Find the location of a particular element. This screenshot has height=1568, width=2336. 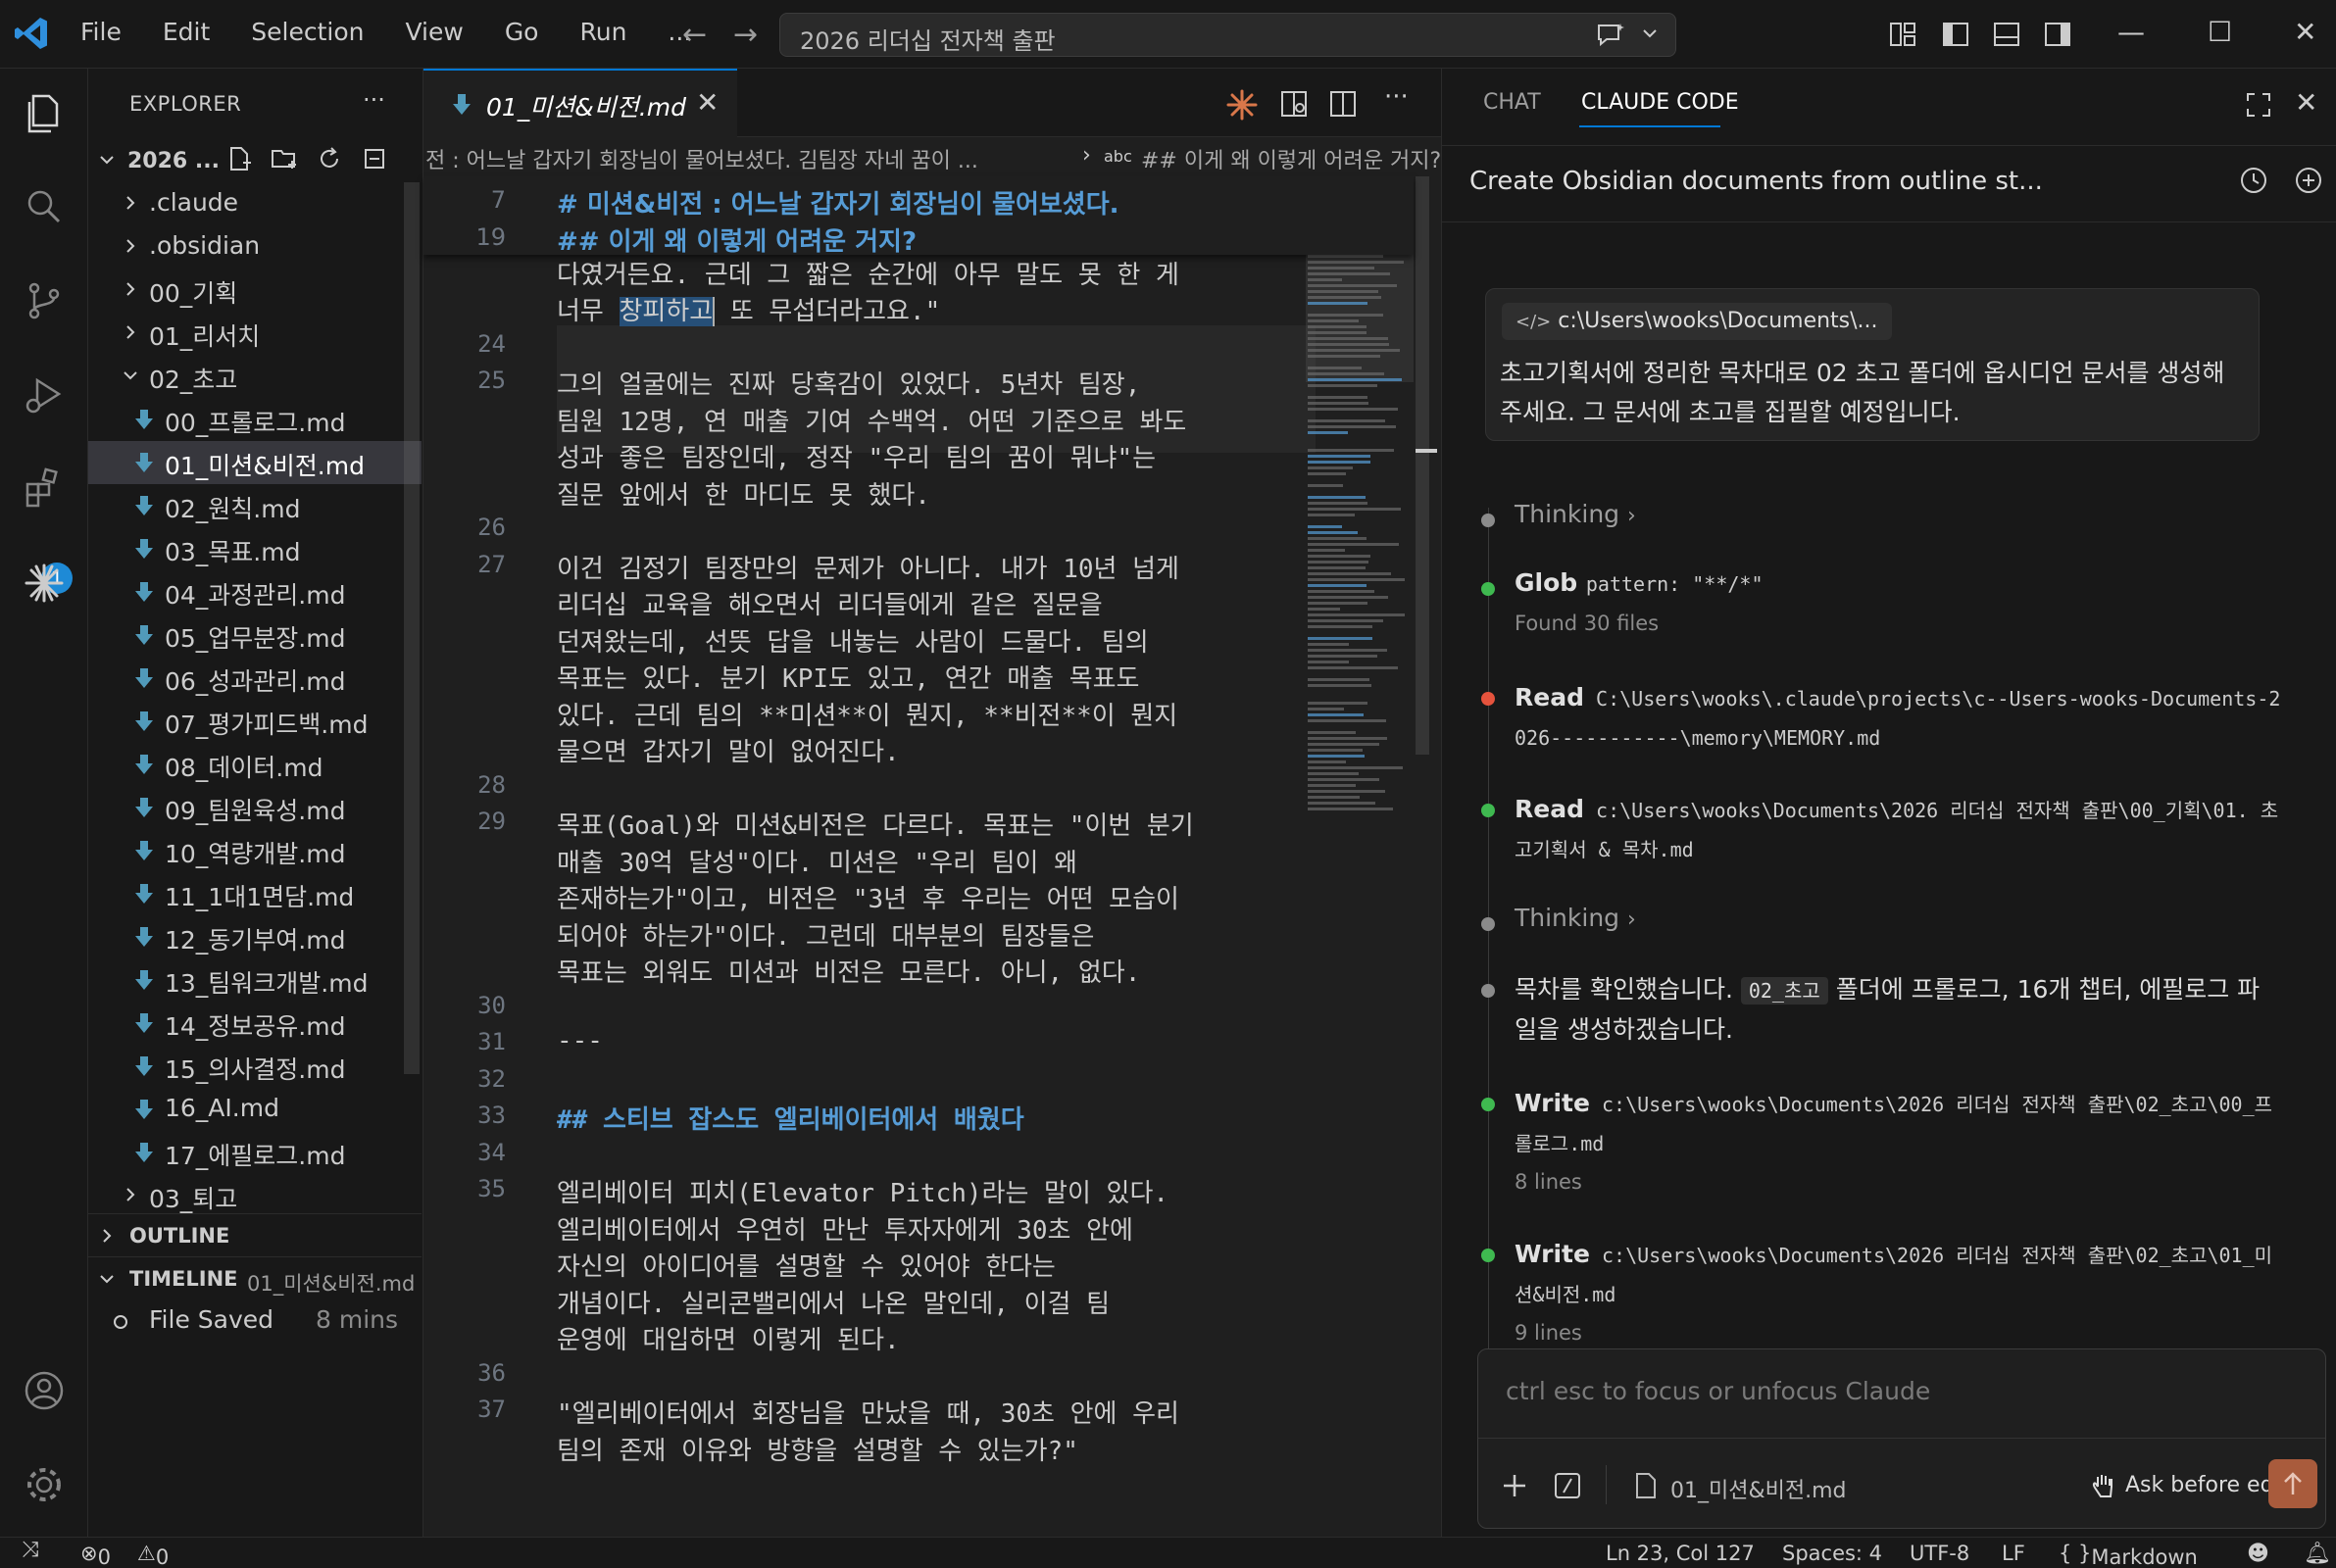

editor-more-button: ··· is located at coordinates (1397, 97).